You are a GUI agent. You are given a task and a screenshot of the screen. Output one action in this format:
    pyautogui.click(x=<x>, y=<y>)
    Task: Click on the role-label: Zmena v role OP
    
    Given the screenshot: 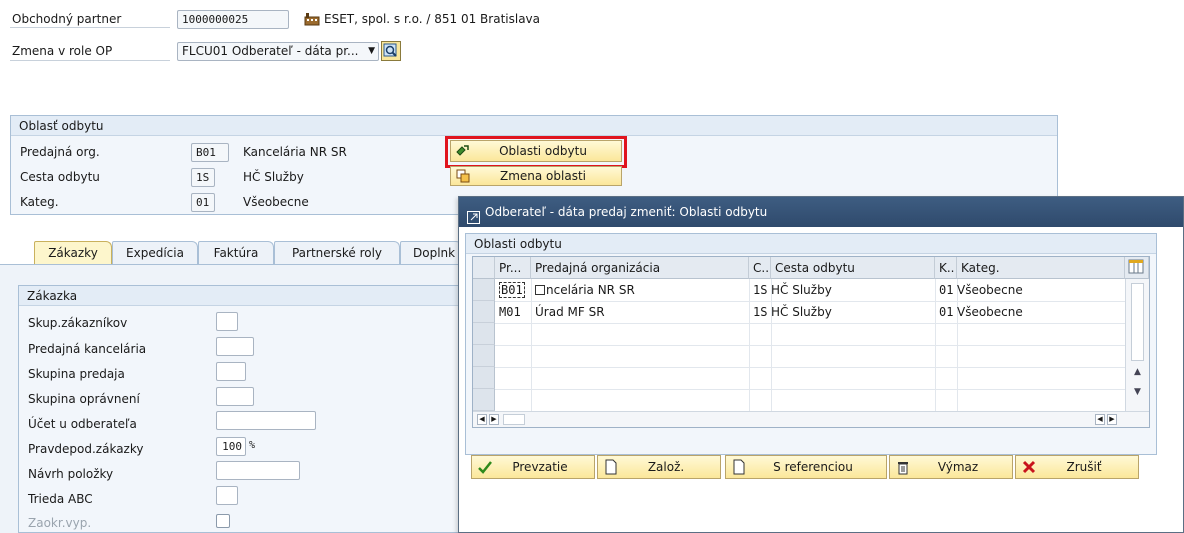 What is the action you would take?
    pyautogui.click(x=62, y=51)
    